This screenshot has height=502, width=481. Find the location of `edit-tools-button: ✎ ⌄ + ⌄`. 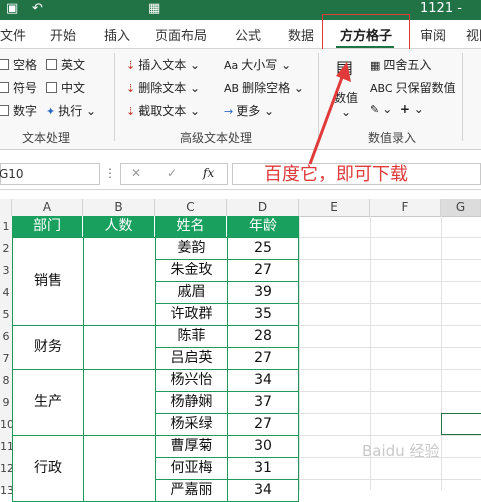

edit-tools-button: ✎ ⌄ + ⌄ is located at coordinates (397, 109).